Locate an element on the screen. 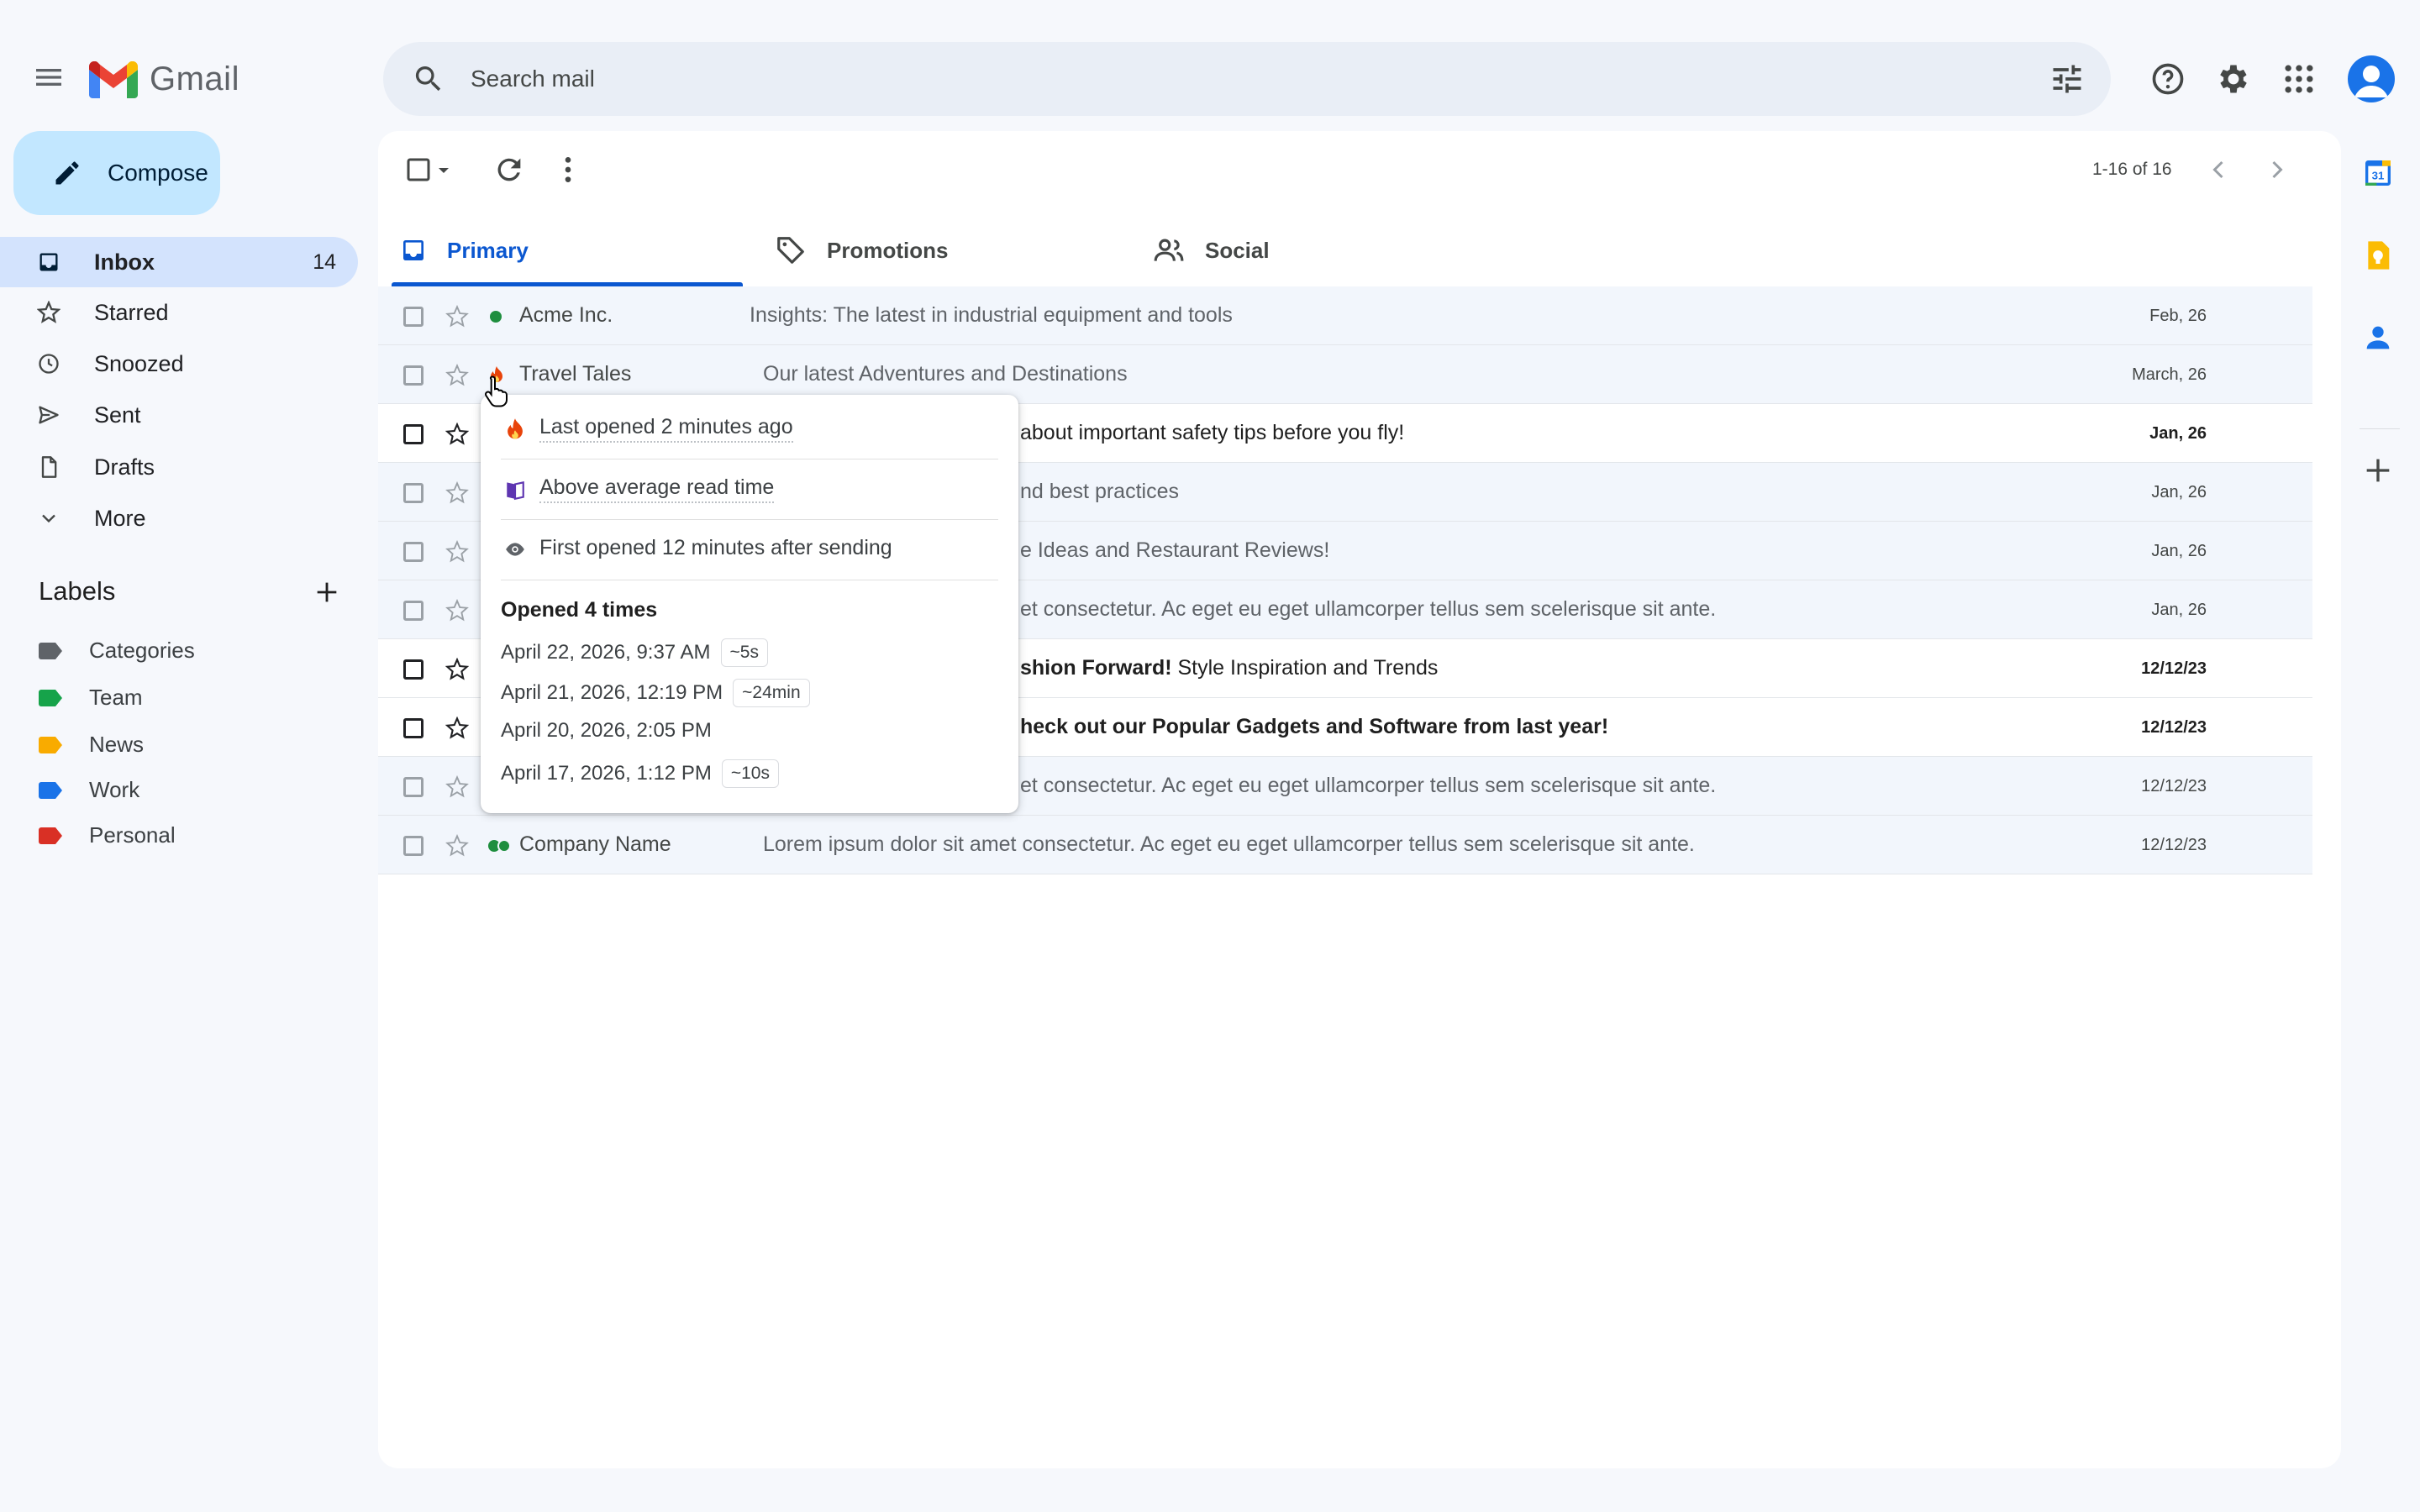  sidebar-item-label: Snoozed is located at coordinates (139, 363).